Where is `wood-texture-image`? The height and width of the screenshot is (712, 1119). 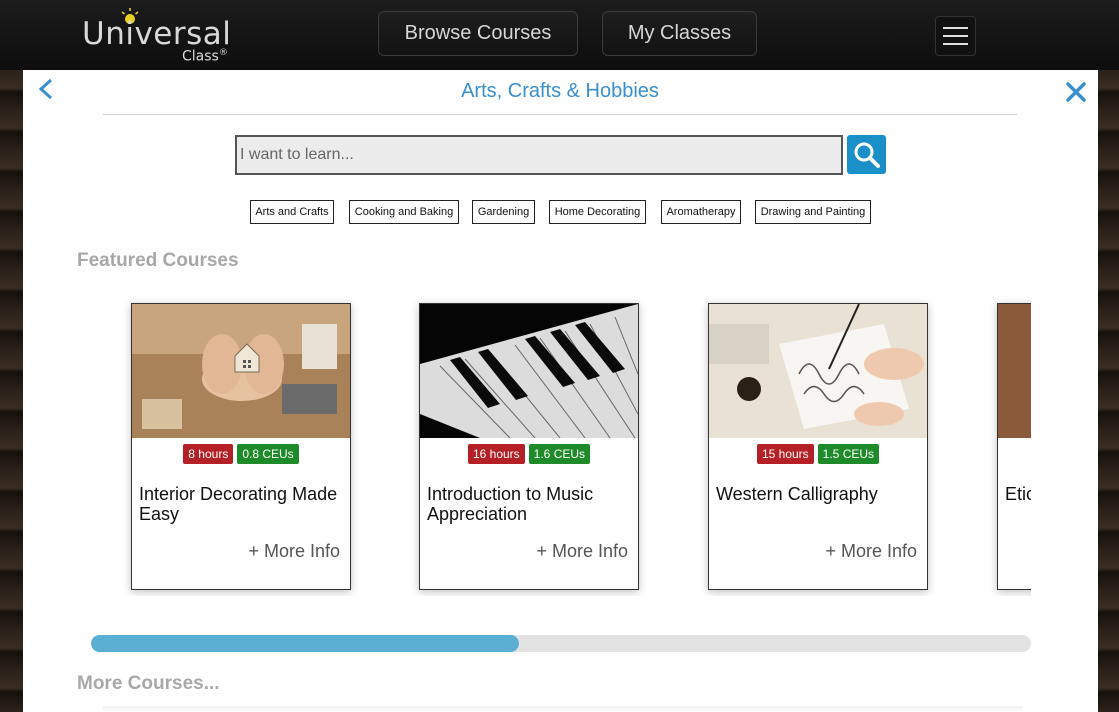
wood-texture-image is located at coordinates (1014, 371).